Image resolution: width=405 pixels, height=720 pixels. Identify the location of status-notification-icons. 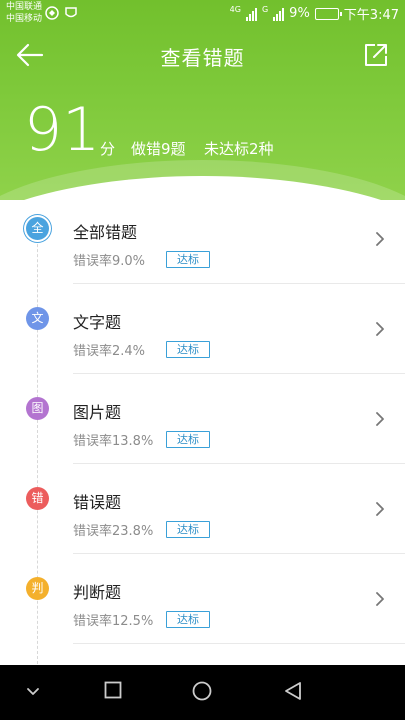
(62, 14).